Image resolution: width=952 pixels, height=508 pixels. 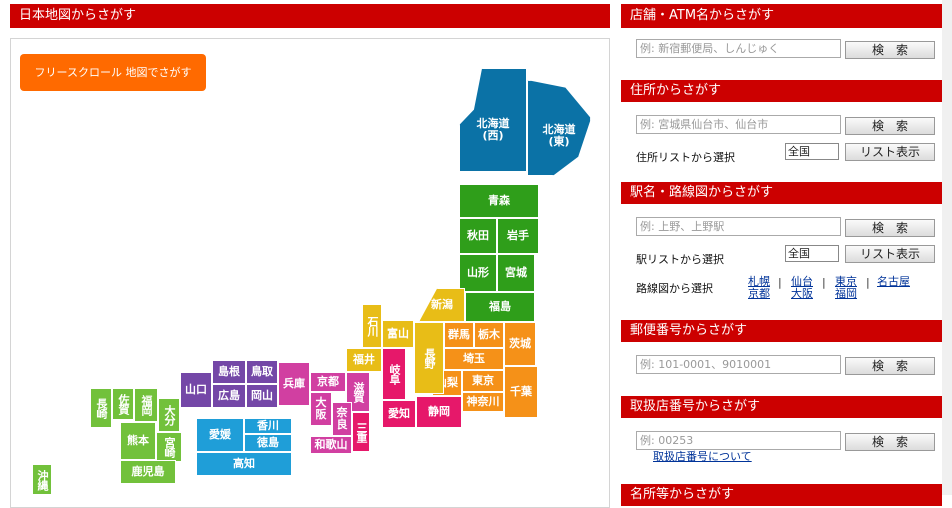 What do you see at coordinates (738, 364) in the screenshot?
I see `postal-search-input: 例: 101-0001、9010001` at bounding box center [738, 364].